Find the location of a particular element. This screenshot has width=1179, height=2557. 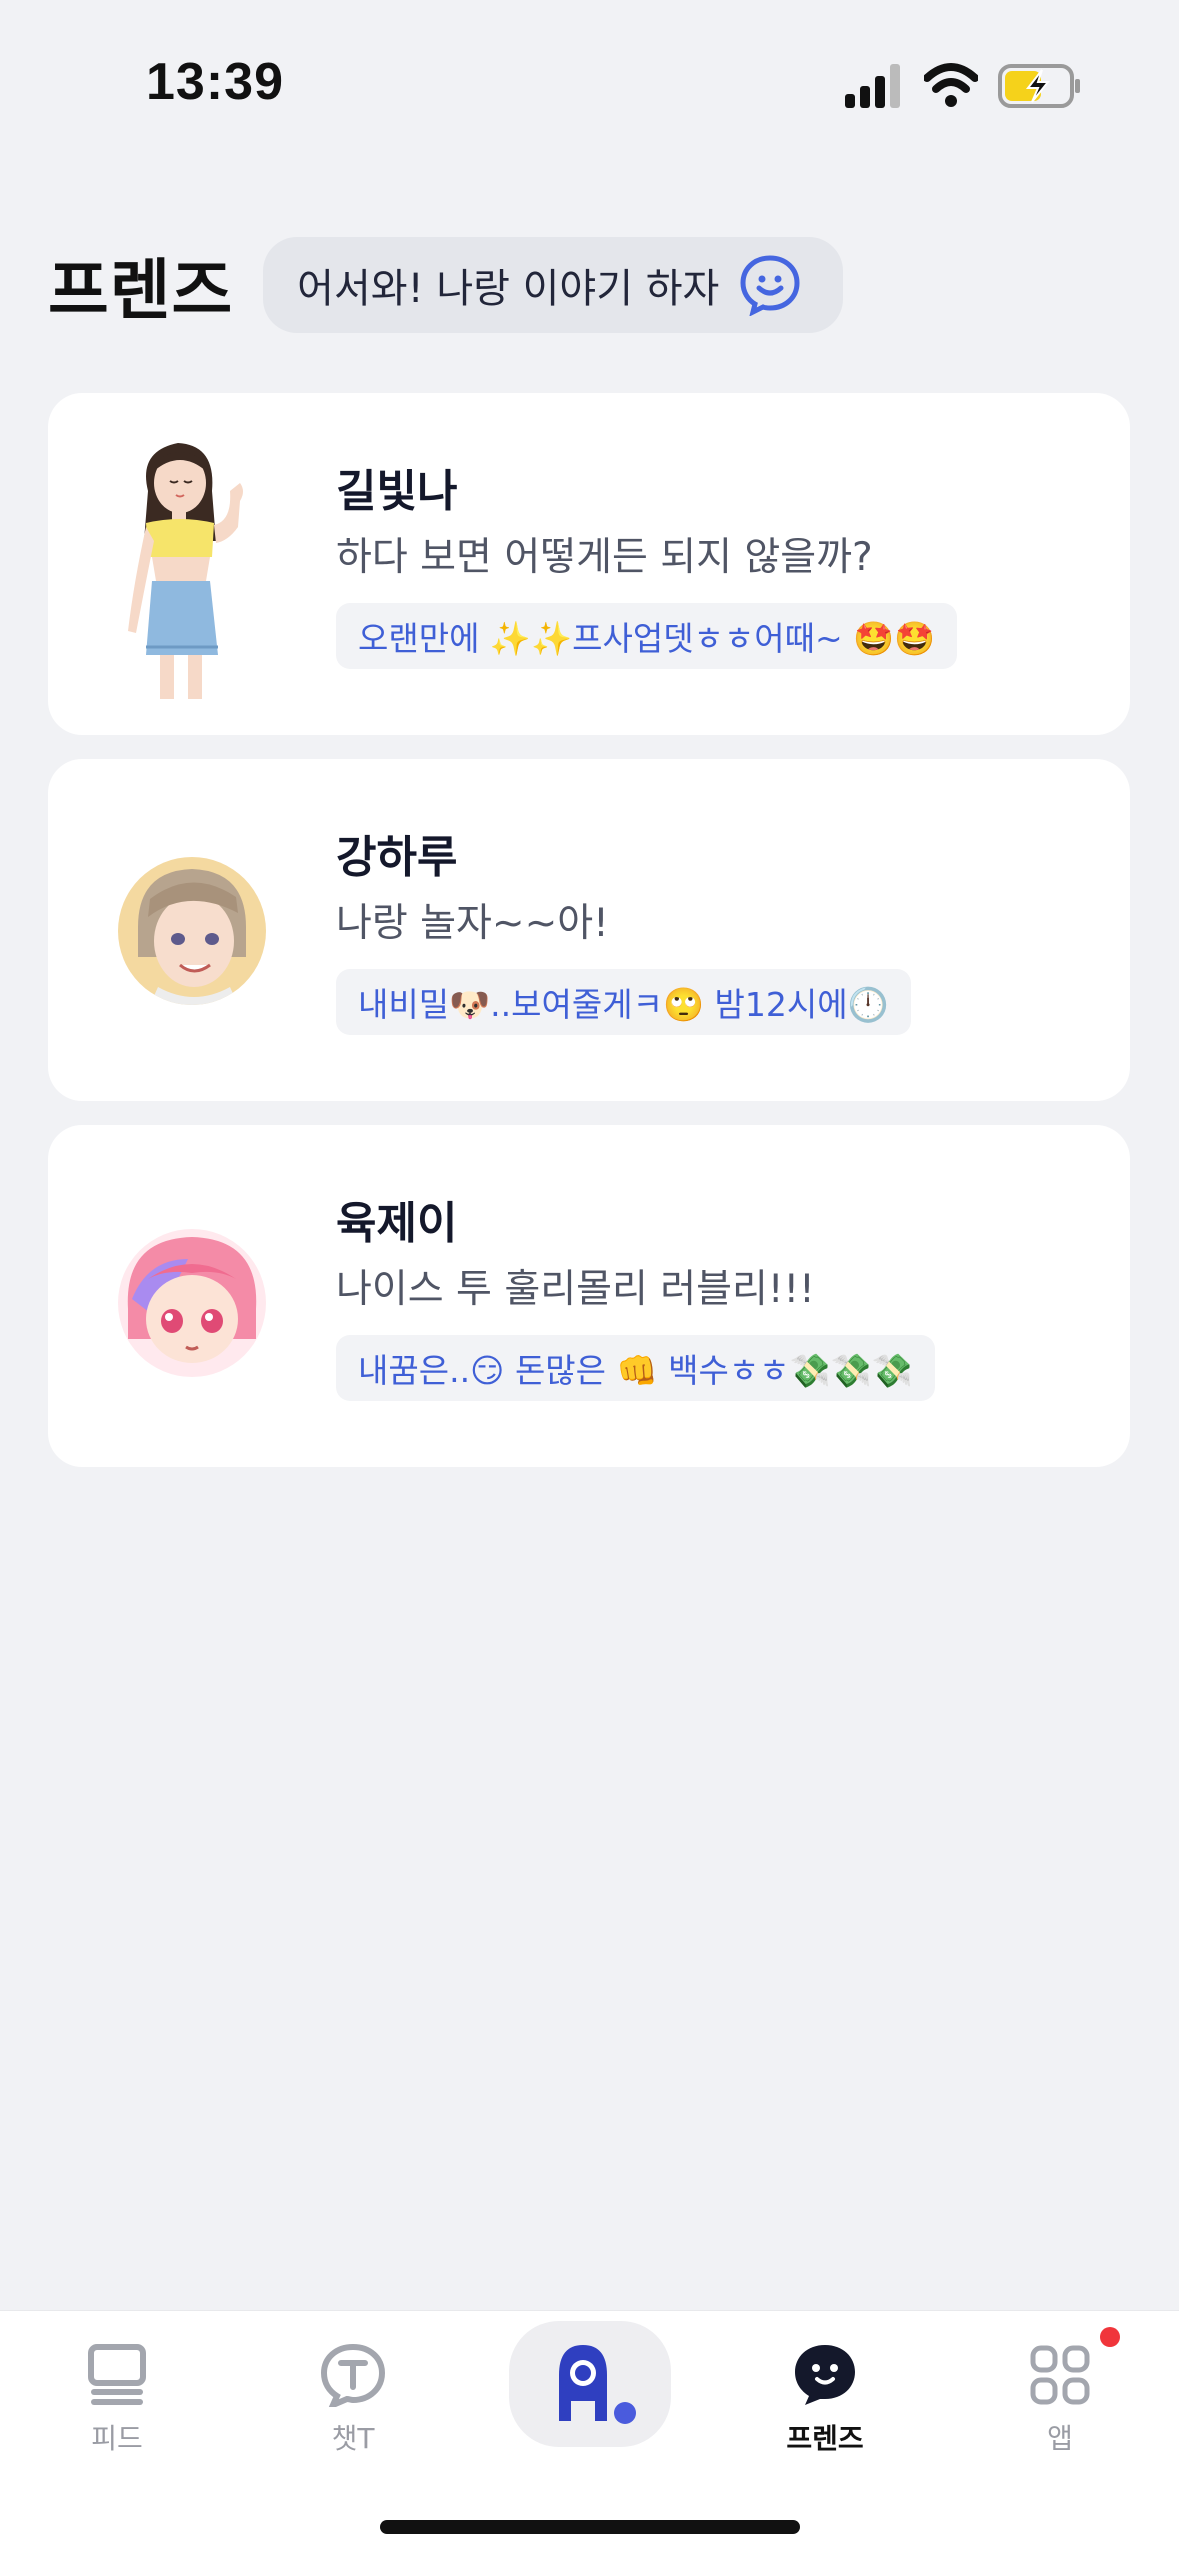

signal-icon is located at coordinates (872, 86).